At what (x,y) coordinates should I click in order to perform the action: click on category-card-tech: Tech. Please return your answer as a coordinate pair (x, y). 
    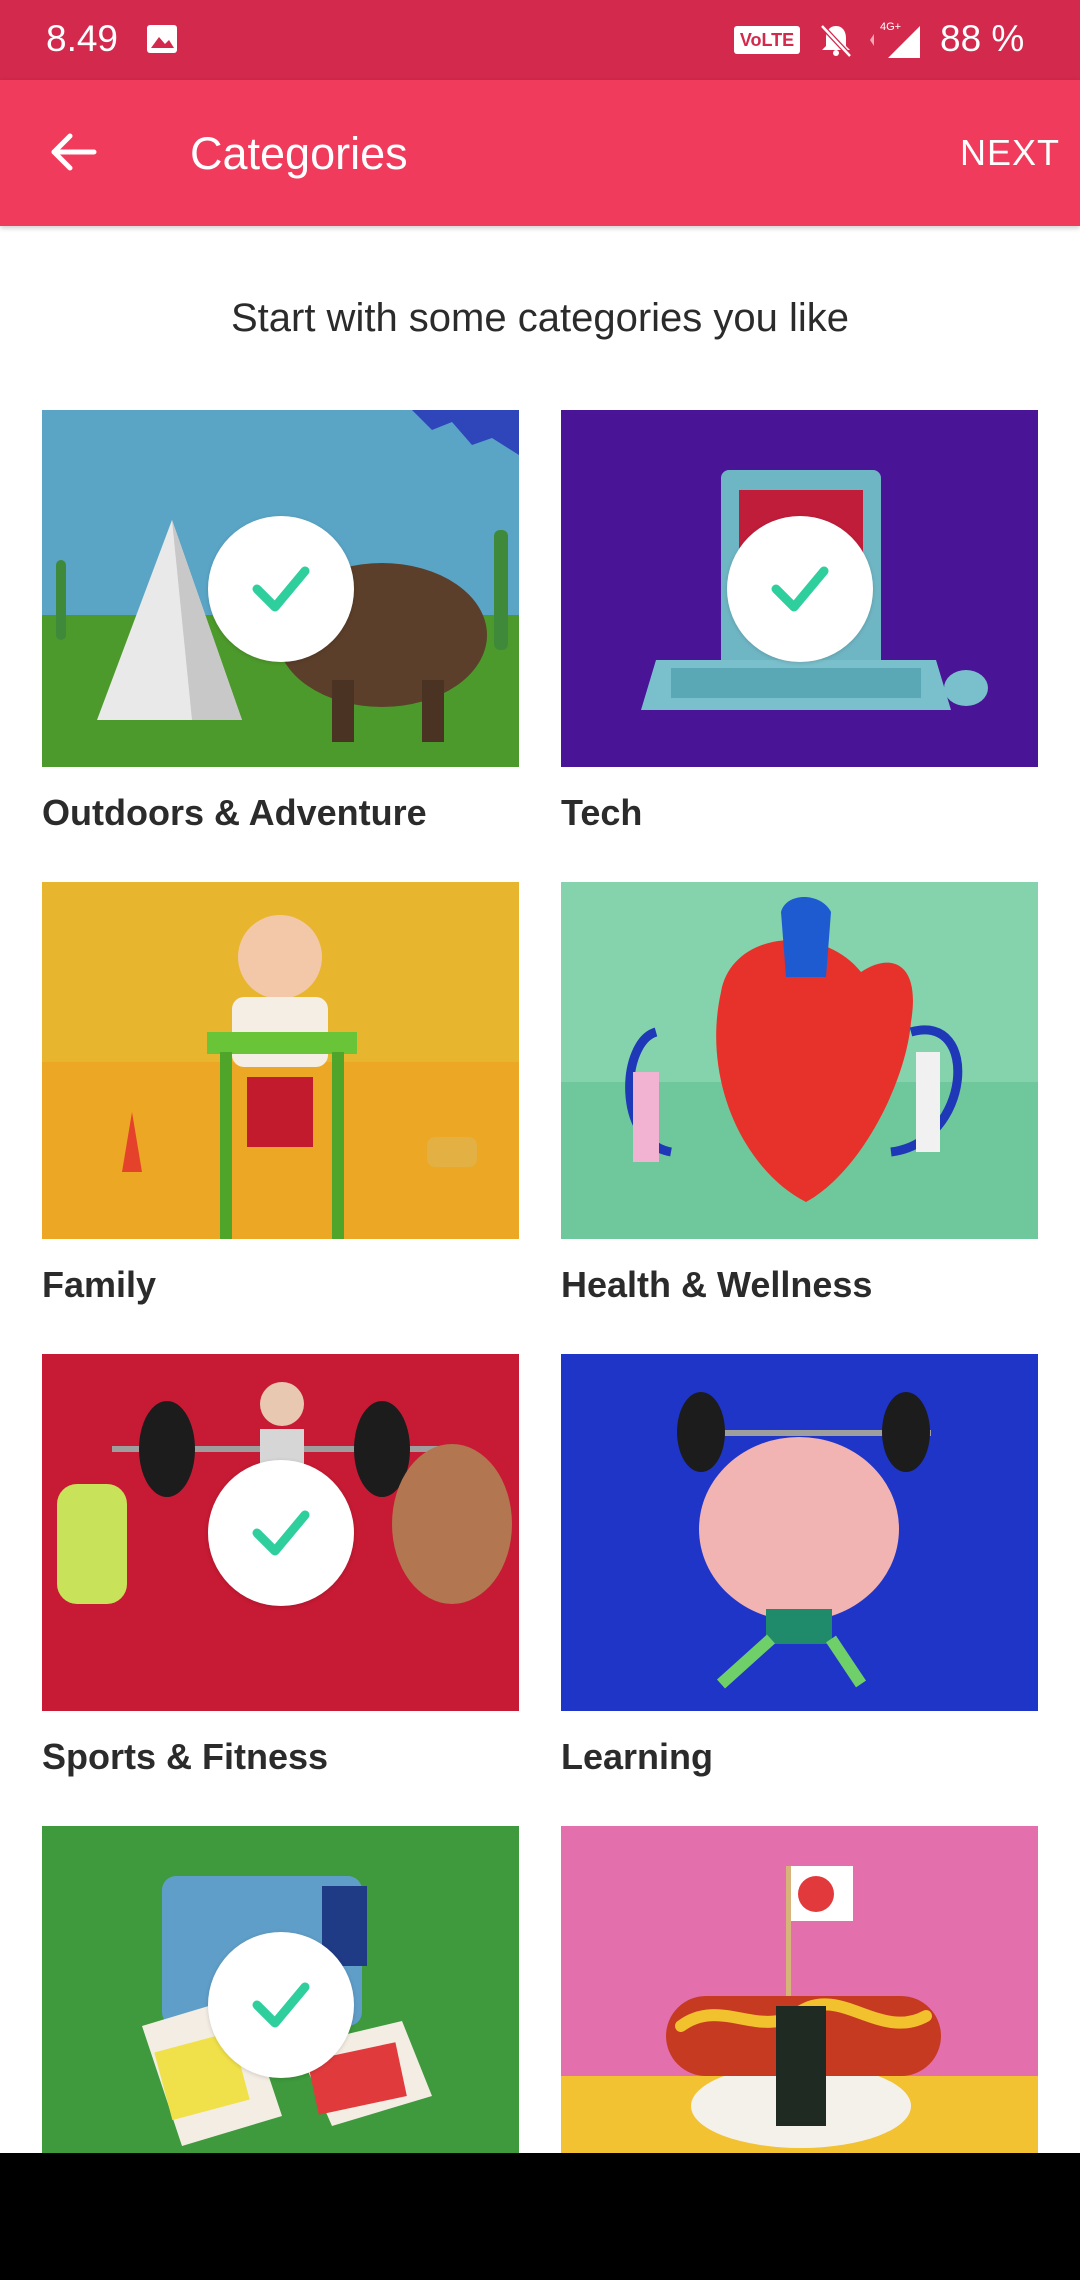
    Looking at the image, I should click on (799, 621).